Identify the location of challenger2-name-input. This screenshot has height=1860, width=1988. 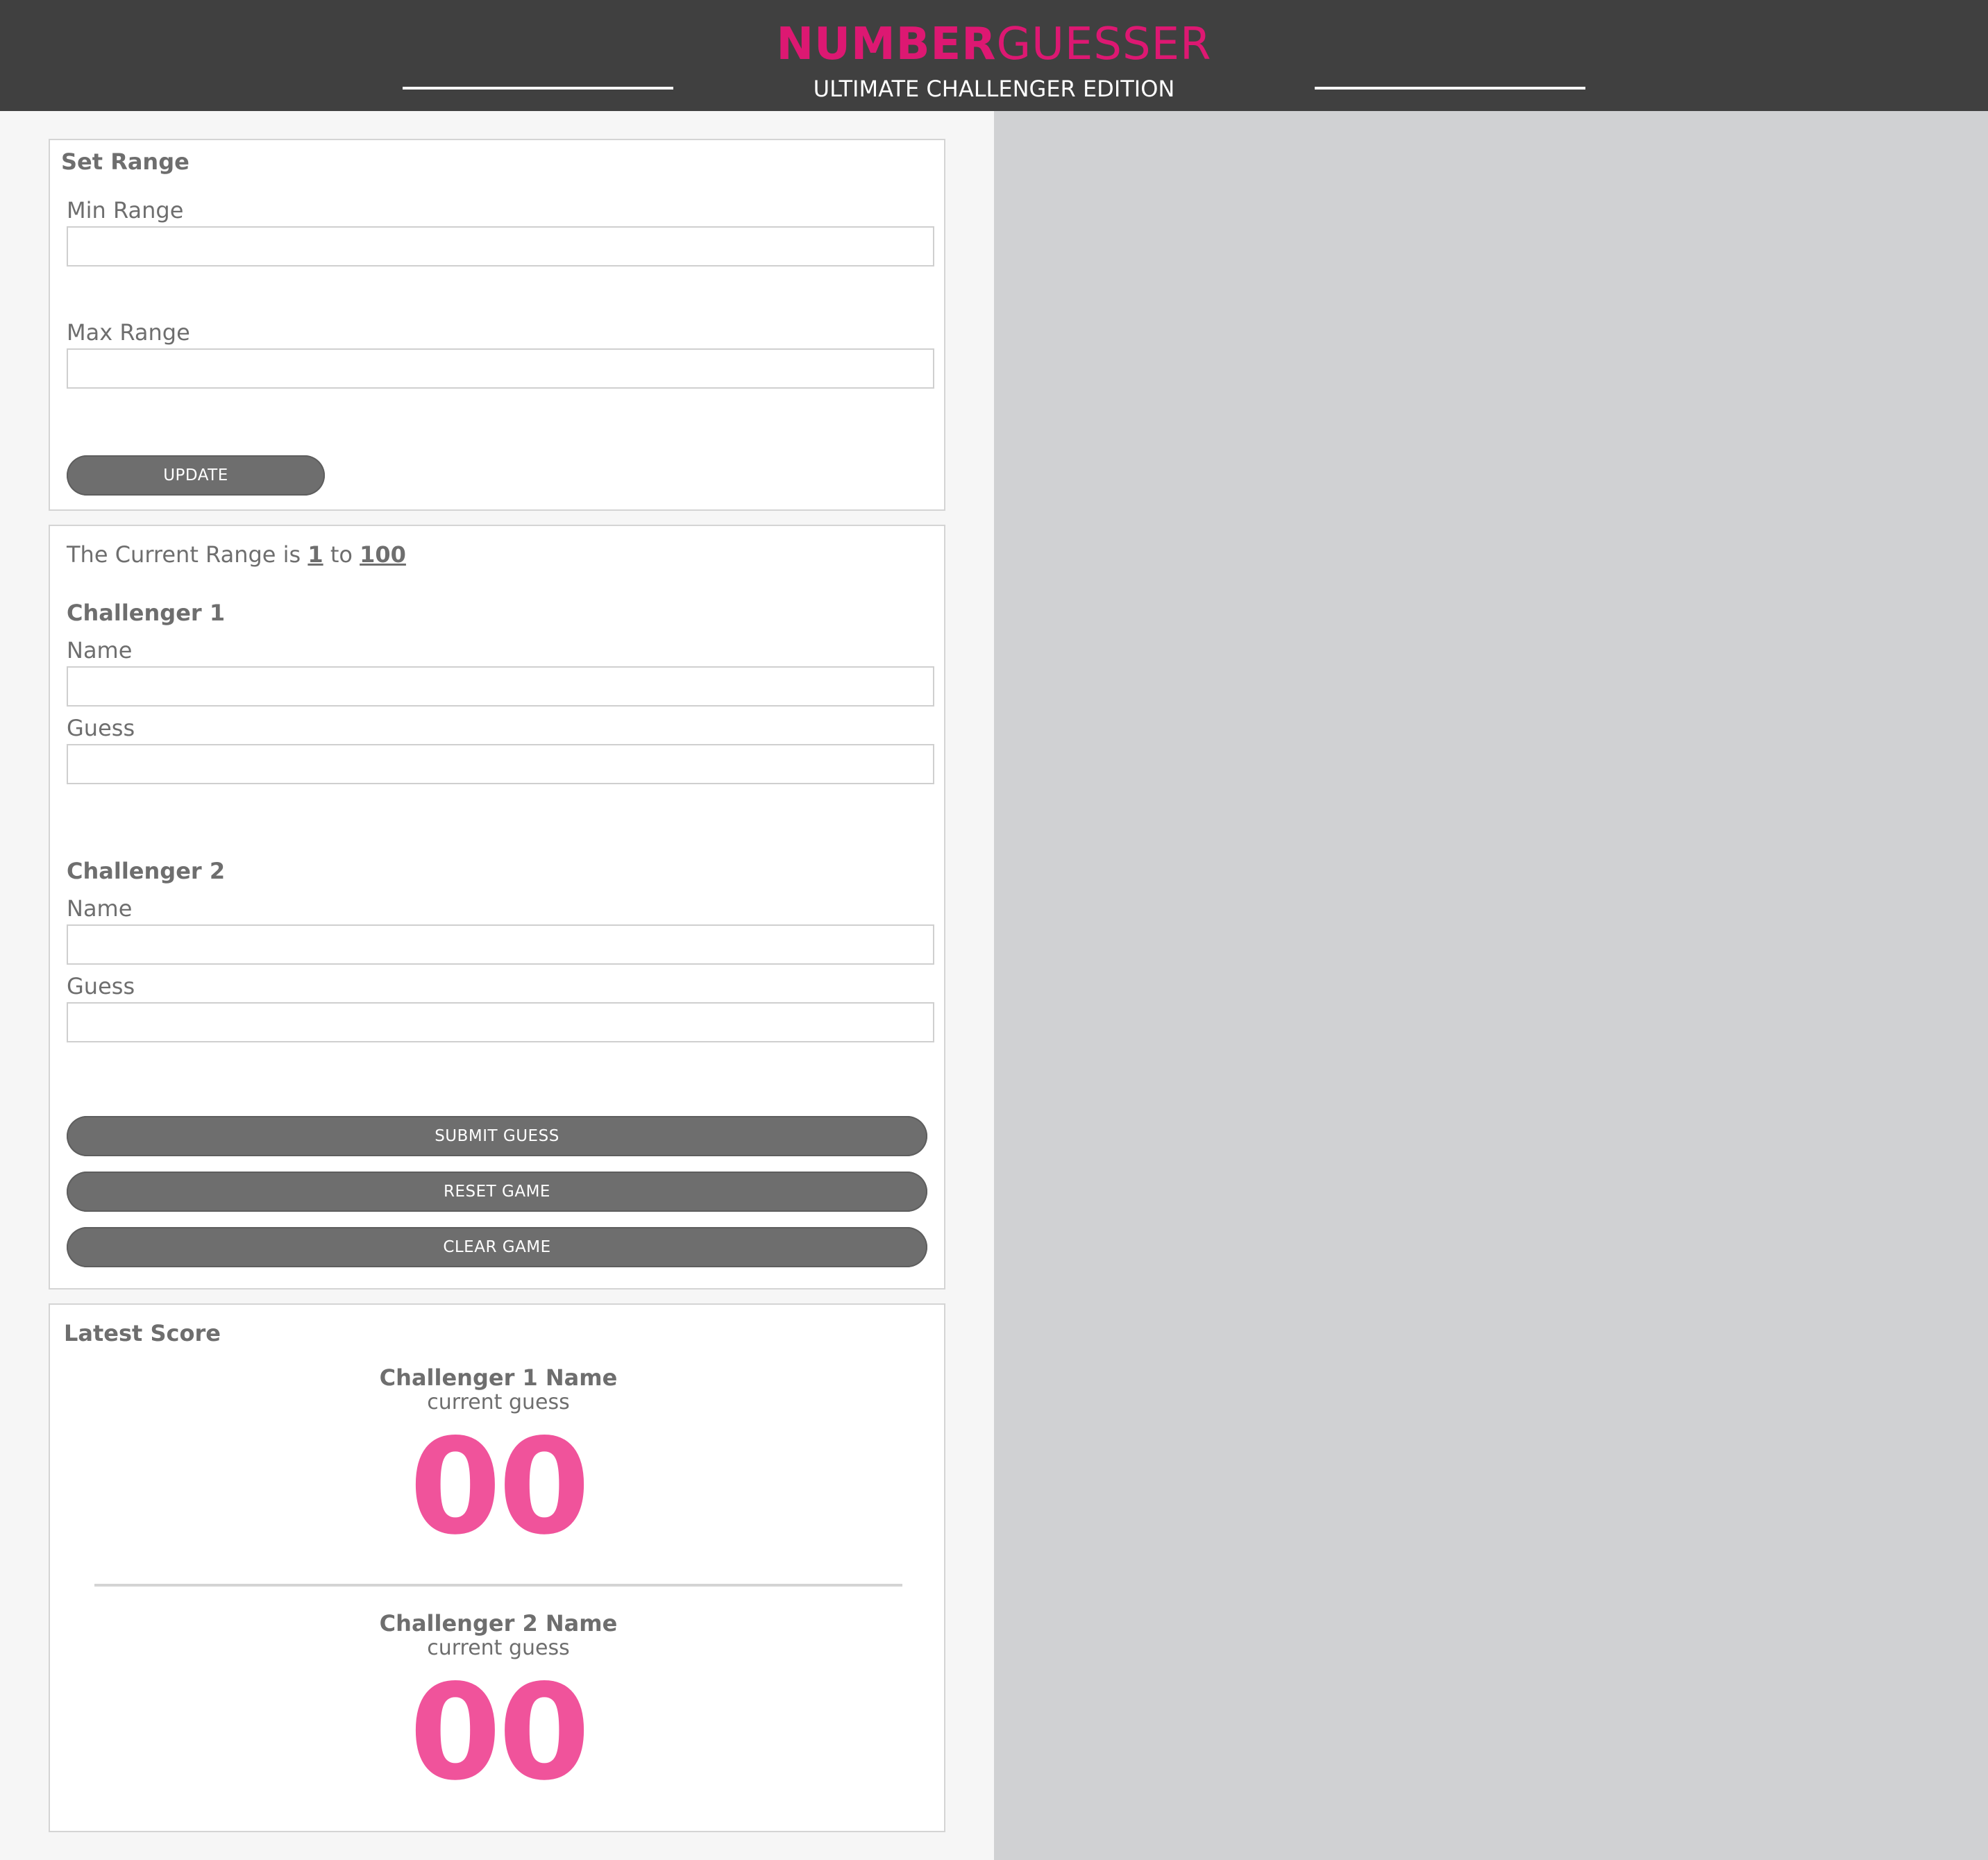
(500, 945).